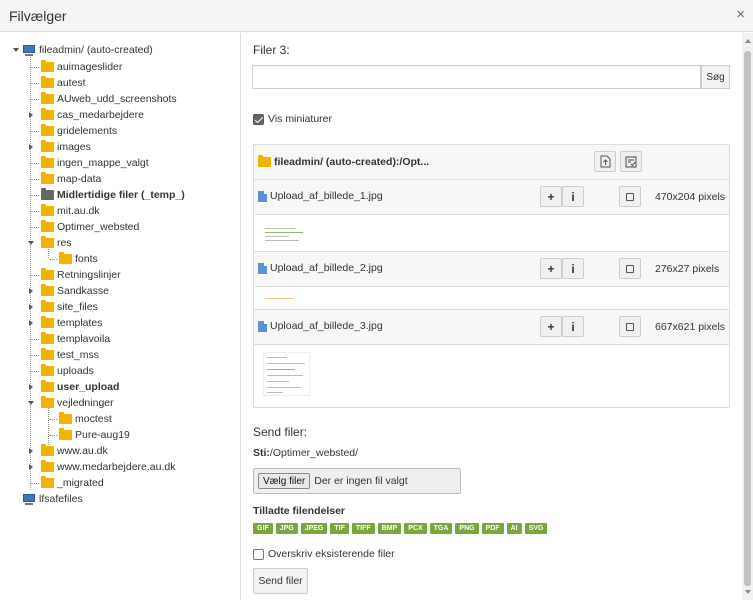 The width and height of the screenshot is (753, 600). Describe the element at coordinates (29, 499) in the screenshot. I see `storage-icon` at that location.